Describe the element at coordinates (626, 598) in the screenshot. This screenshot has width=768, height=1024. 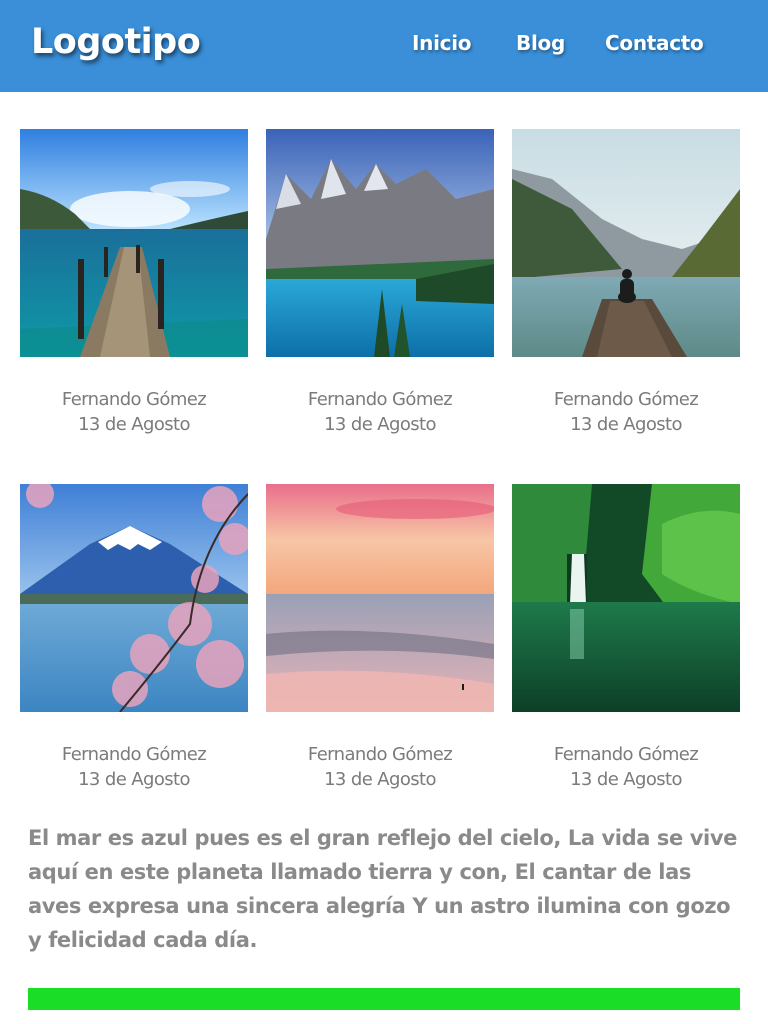
I see `waterfall-image` at that location.